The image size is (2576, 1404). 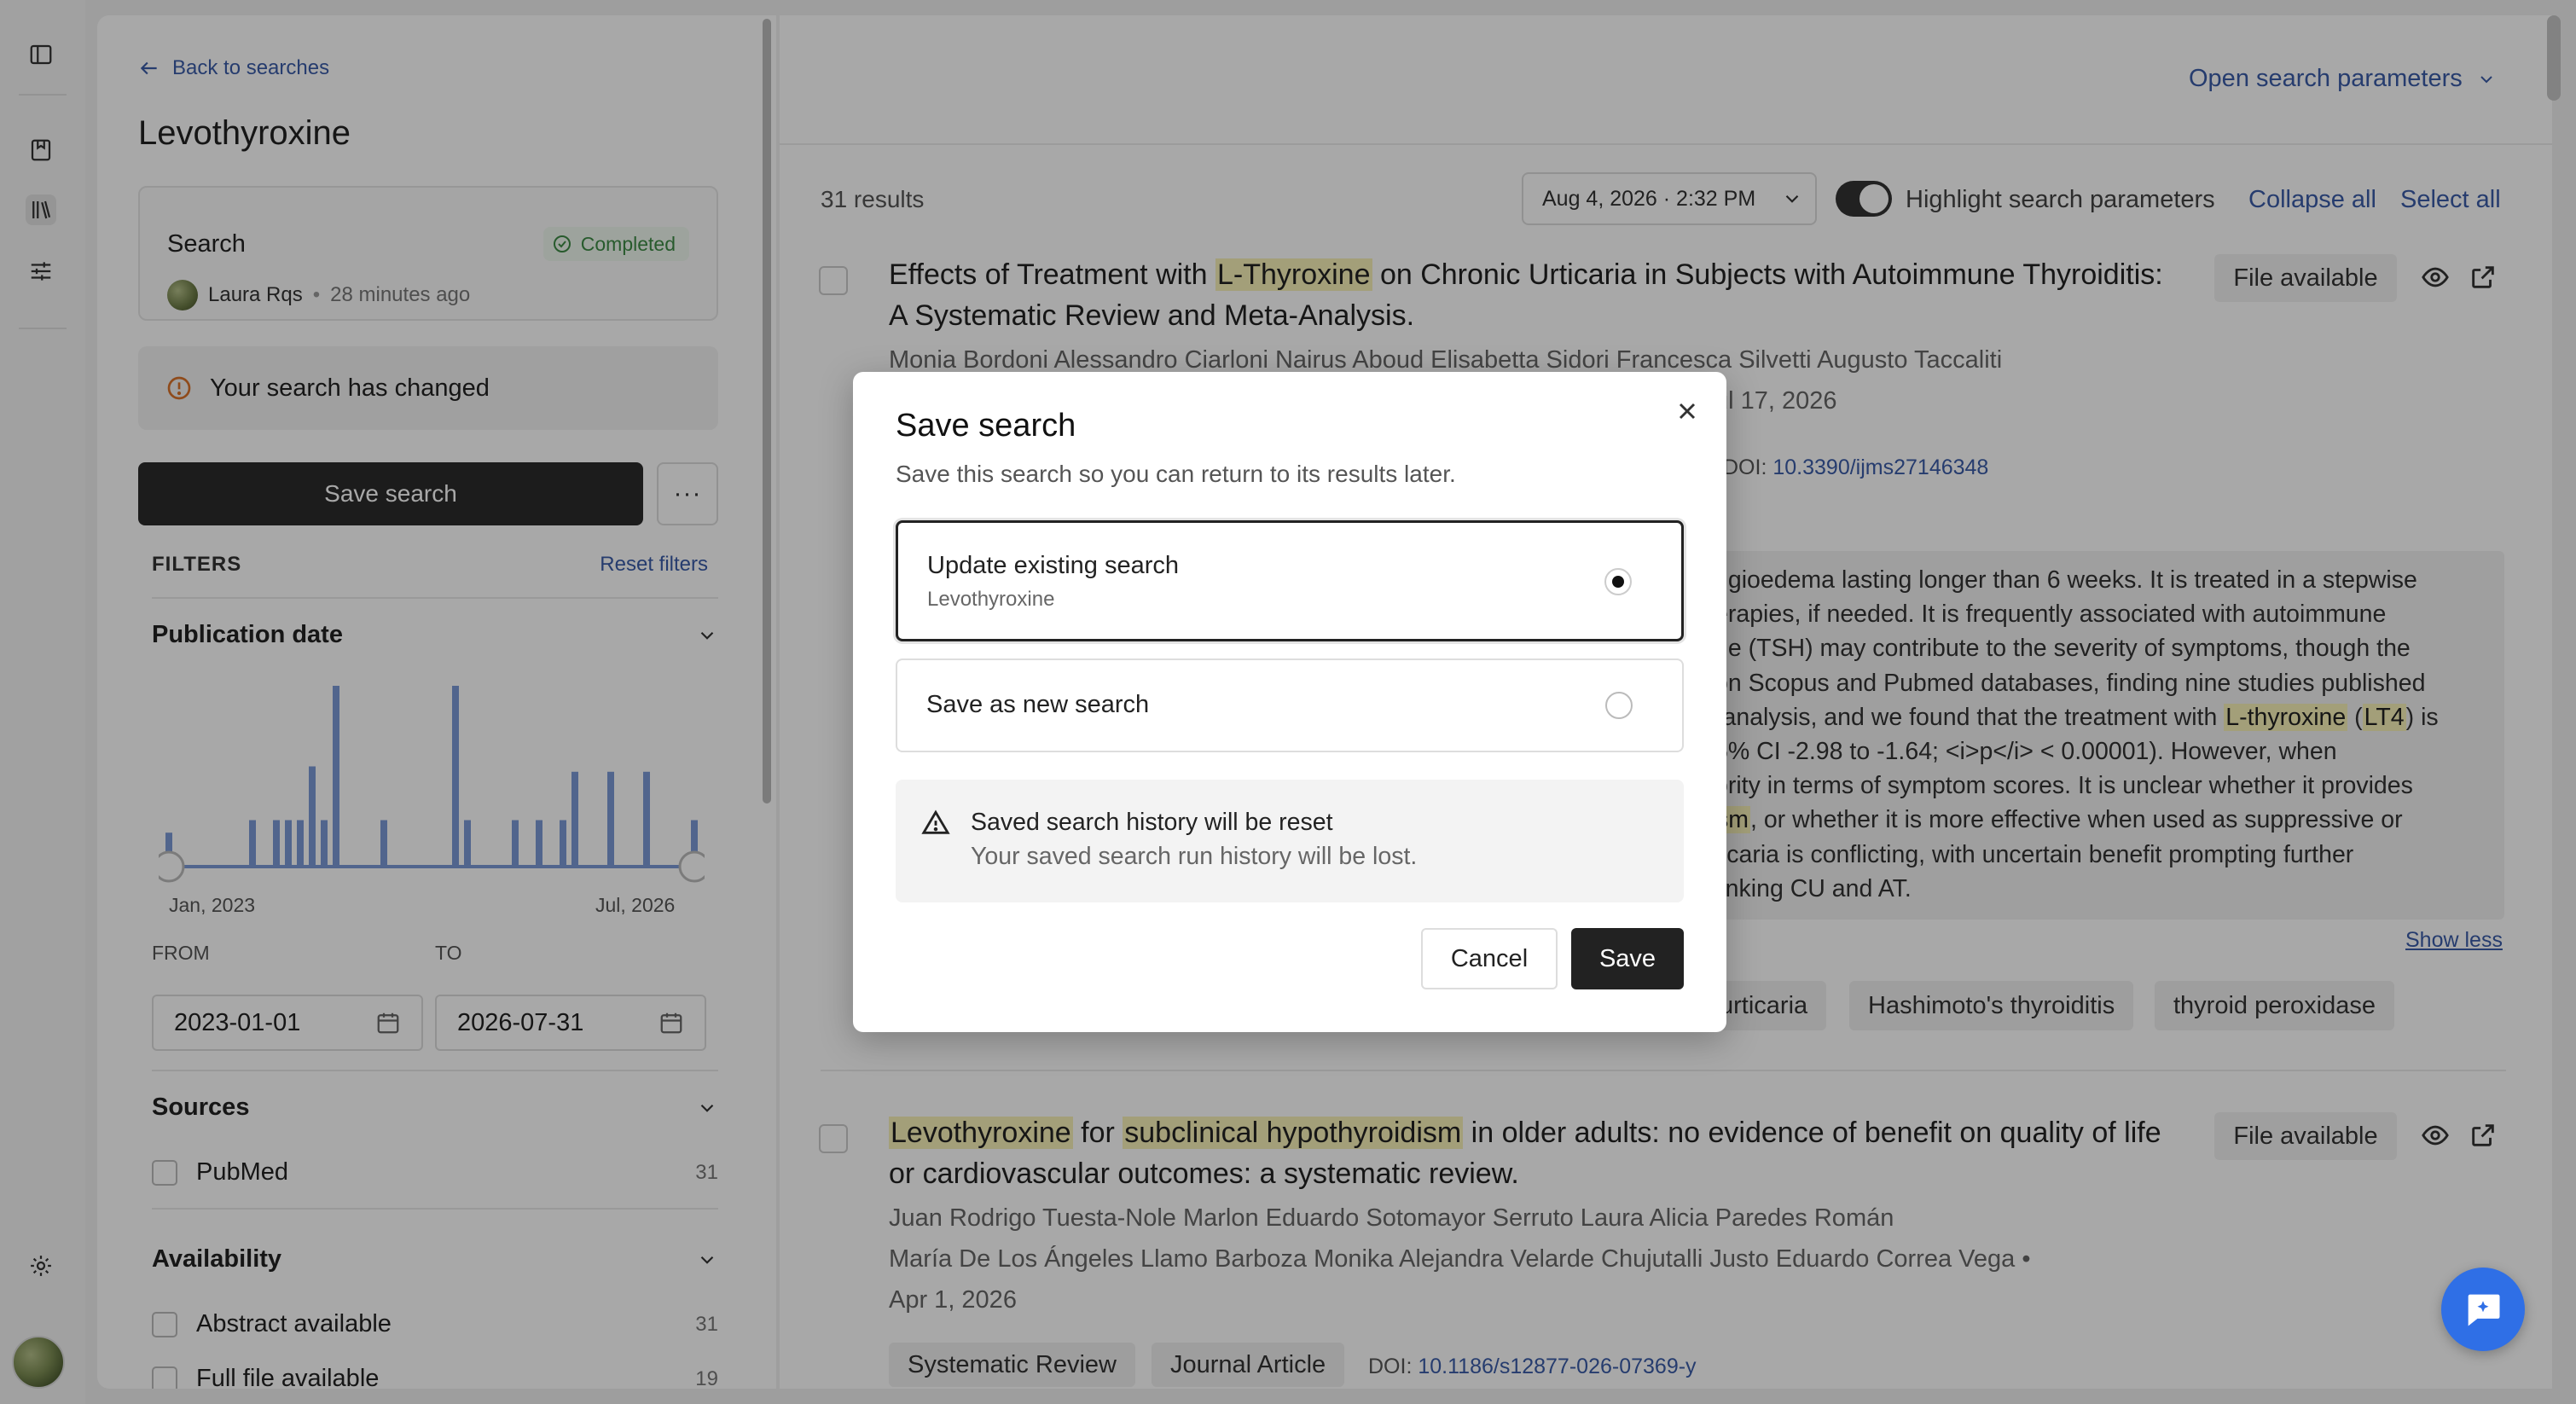 I want to click on save-as-new-option: Save as new search, so click(x=1290, y=705).